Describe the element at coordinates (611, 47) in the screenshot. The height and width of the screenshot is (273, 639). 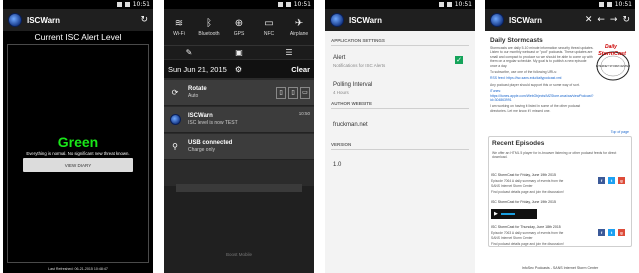
I see `logo-text-daily: Daily` at that location.